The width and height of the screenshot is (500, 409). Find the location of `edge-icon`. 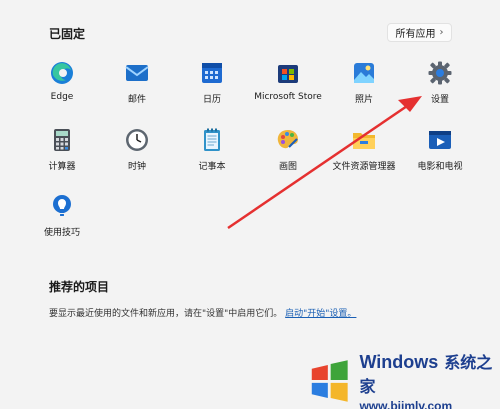

edge-icon is located at coordinates (62, 73).